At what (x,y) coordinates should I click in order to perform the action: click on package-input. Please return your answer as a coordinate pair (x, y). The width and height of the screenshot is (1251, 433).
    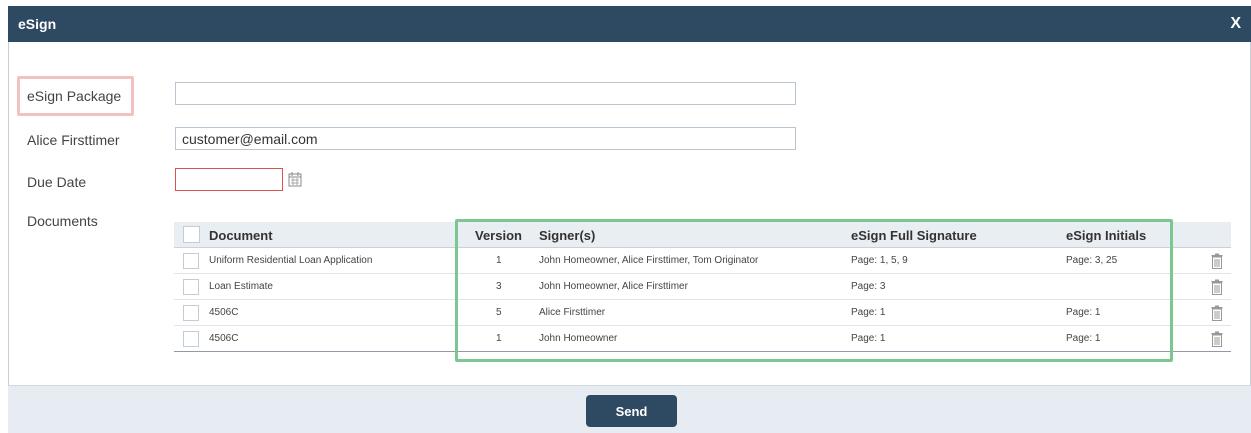
    Looking at the image, I should click on (485, 93).